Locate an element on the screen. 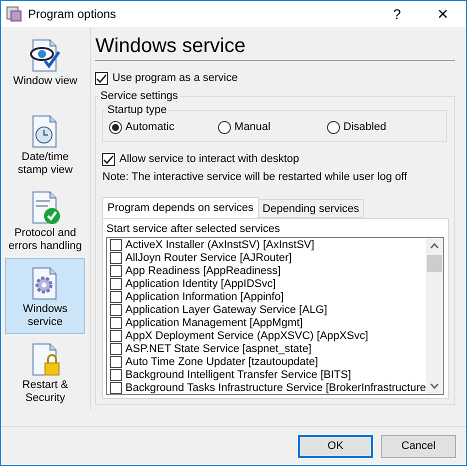 Image resolution: width=467 pixels, height=466 pixels. service-item: ASP.NET State Service [aspnet_state] is located at coordinates (268, 348).